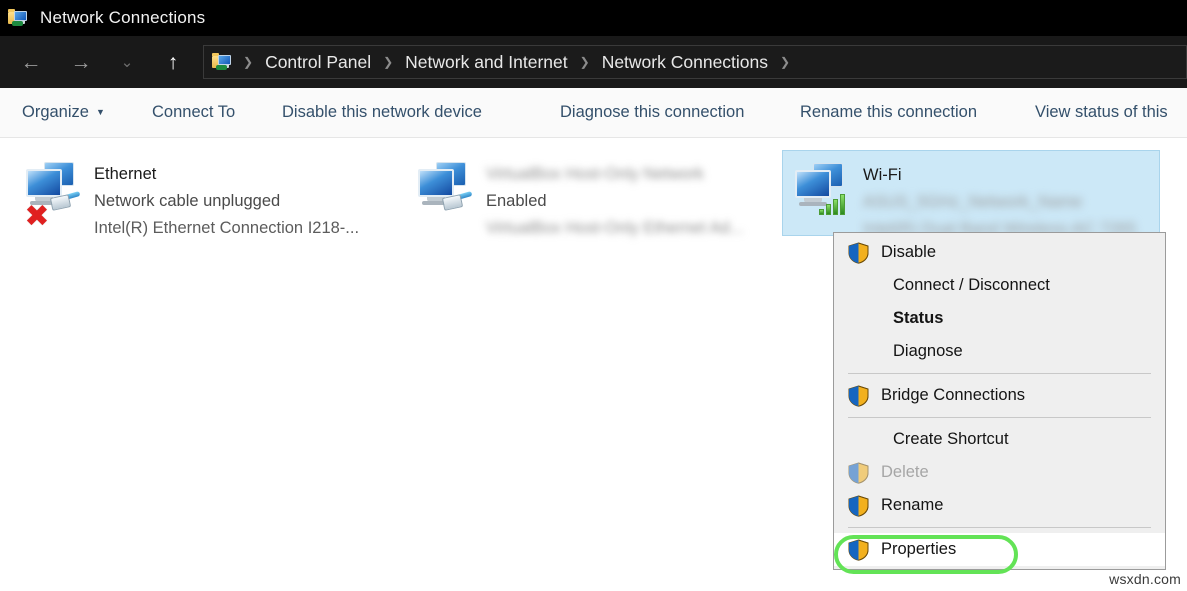  I want to click on toolbar-view-status-button: View status of this, so click(1101, 112).